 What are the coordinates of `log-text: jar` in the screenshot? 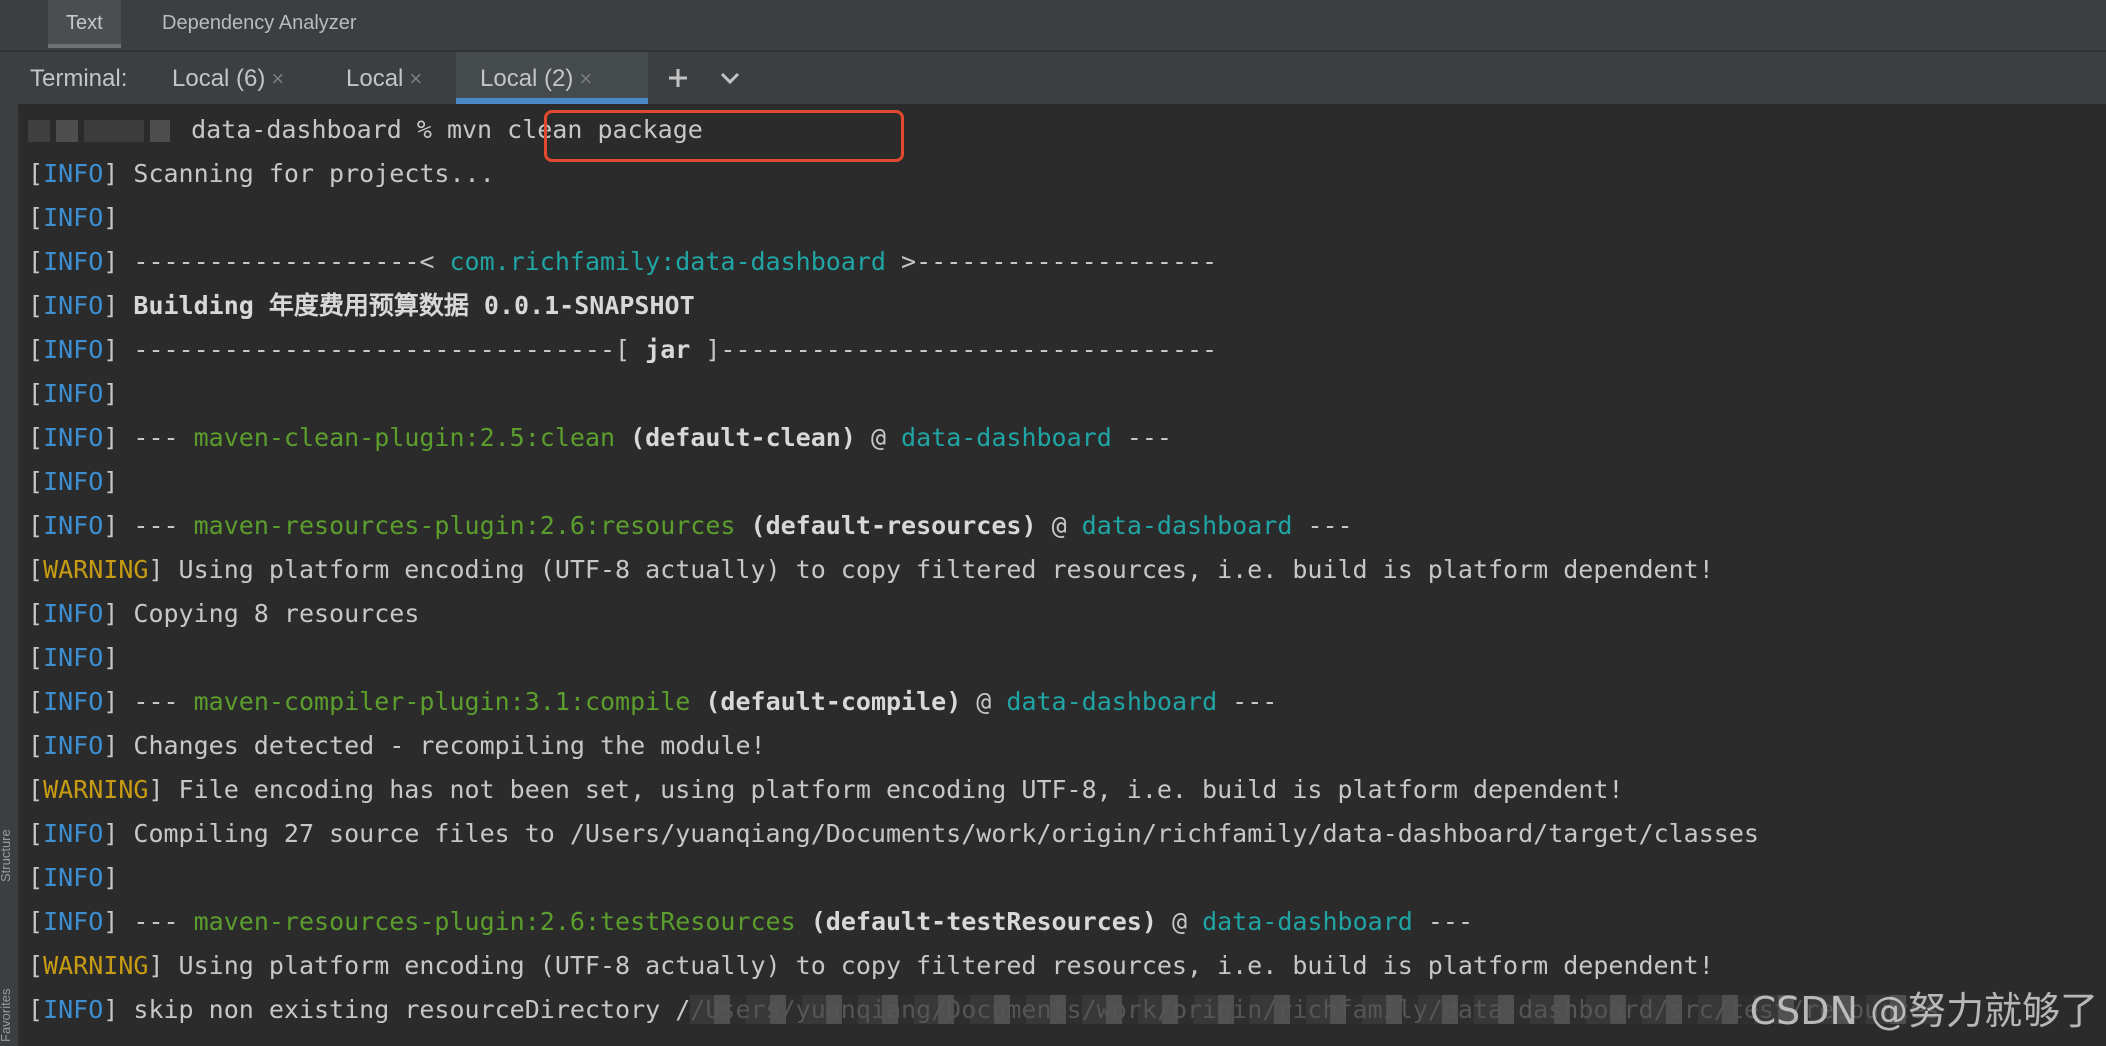 It's located at (668, 349).